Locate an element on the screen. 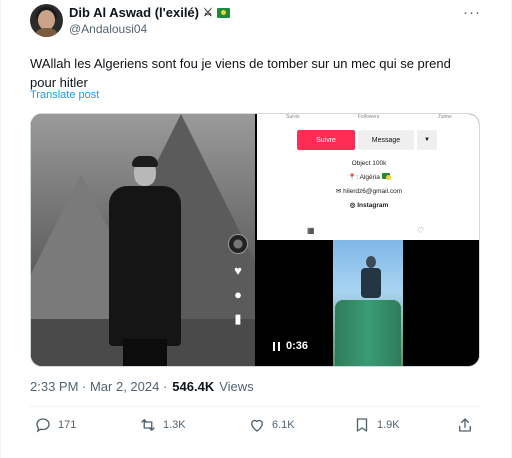 The width and height of the screenshot is (512, 458). figure-head-shape is located at coordinates (371, 262).